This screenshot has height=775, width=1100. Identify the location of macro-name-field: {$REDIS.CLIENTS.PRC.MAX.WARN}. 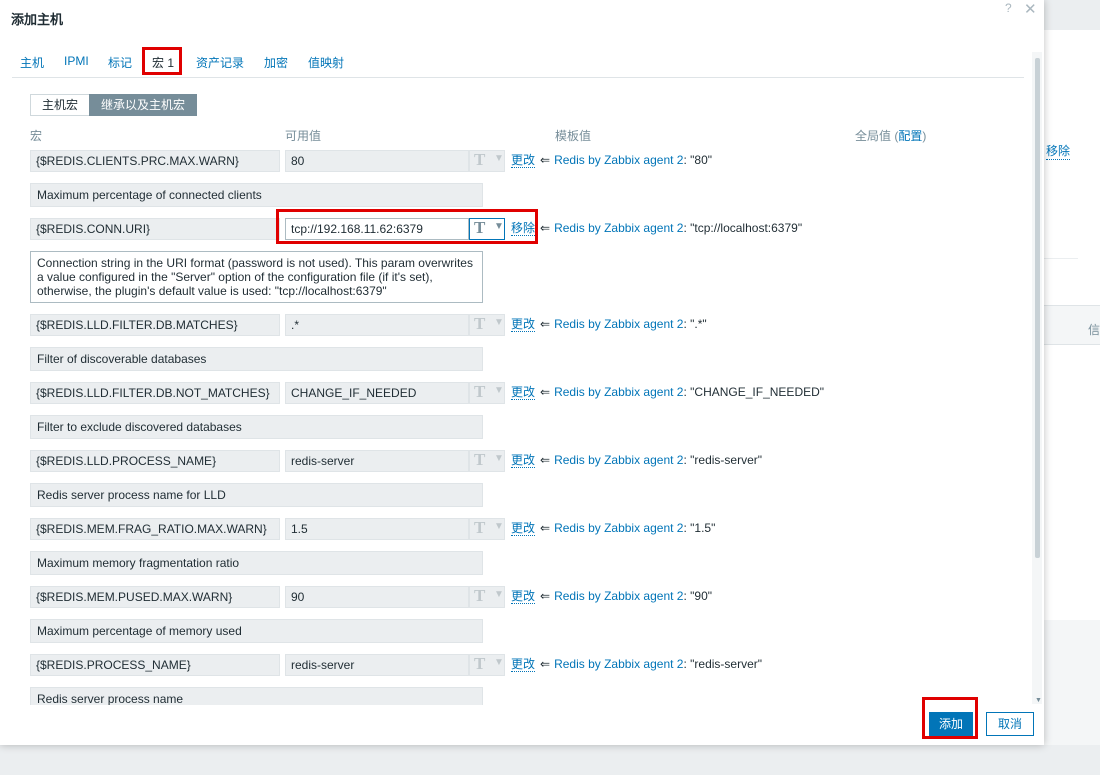
(155, 161).